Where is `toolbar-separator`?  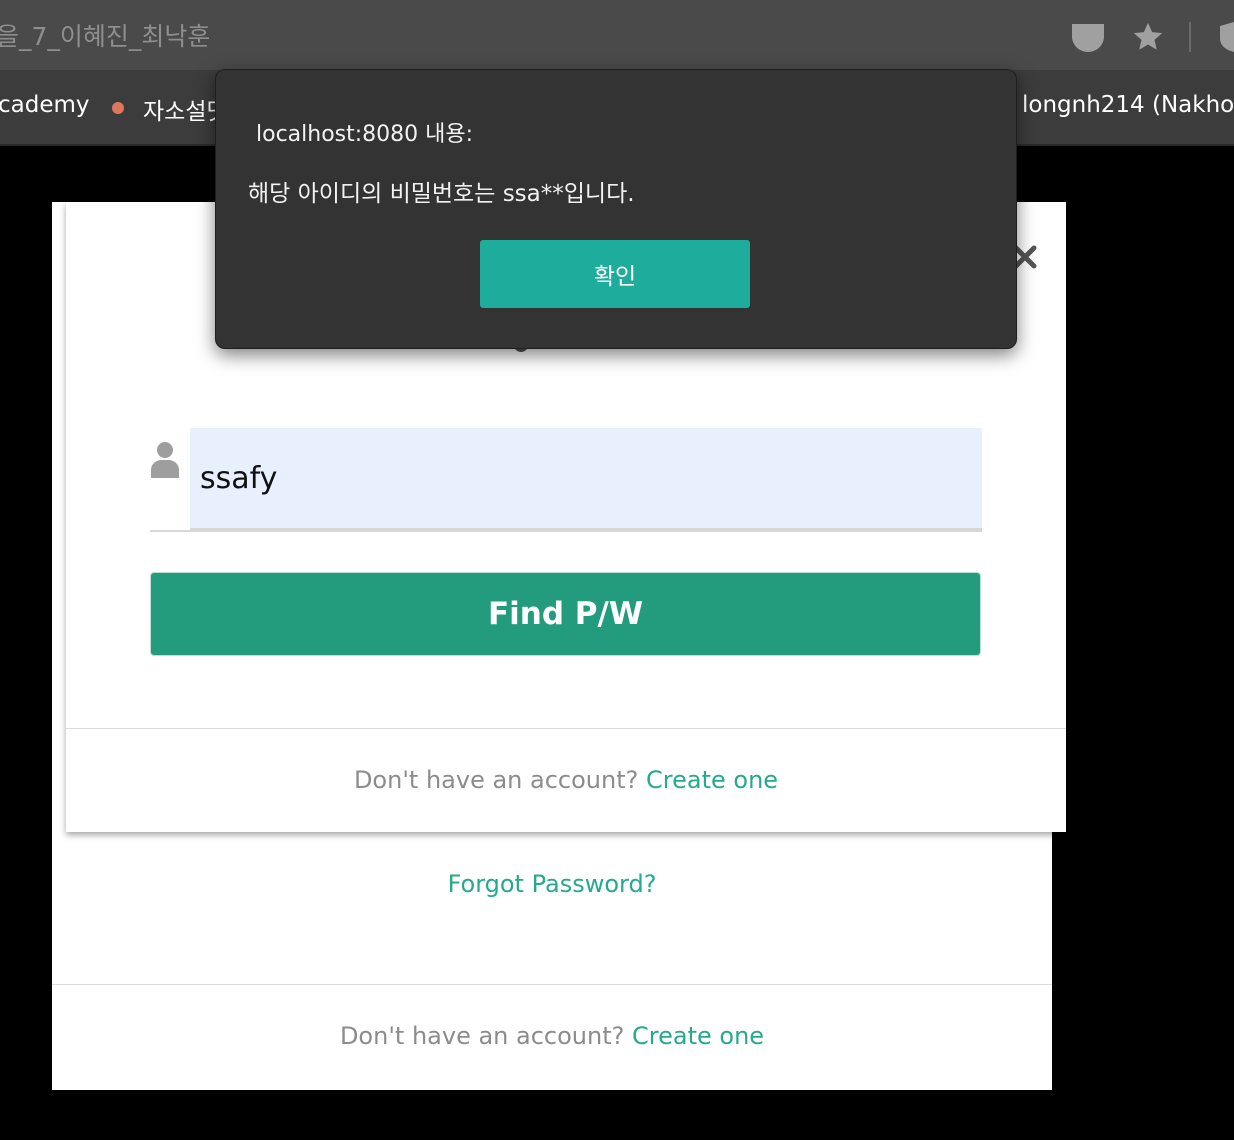 toolbar-separator is located at coordinates (1190, 37).